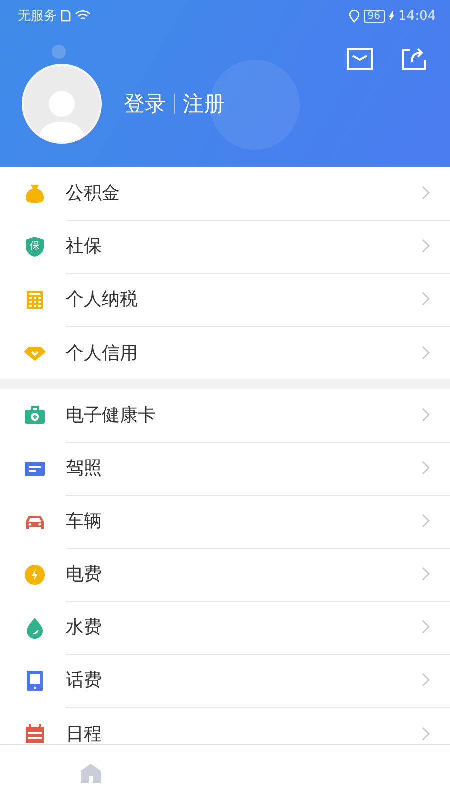  Describe the element at coordinates (204, 104) in the screenshot. I see `register-link: 注册` at that location.